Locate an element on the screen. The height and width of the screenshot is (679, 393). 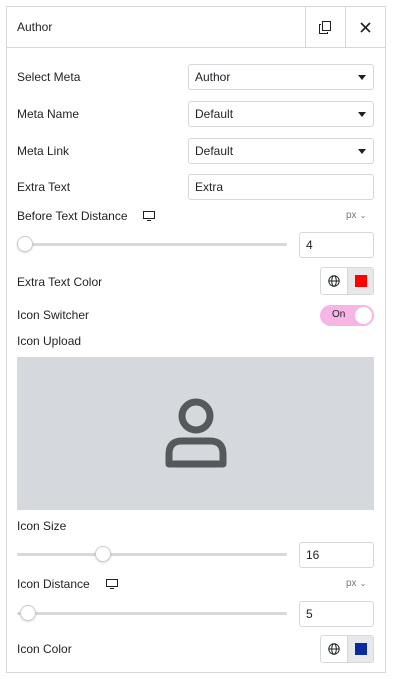
copy-icon is located at coordinates (324, 27).